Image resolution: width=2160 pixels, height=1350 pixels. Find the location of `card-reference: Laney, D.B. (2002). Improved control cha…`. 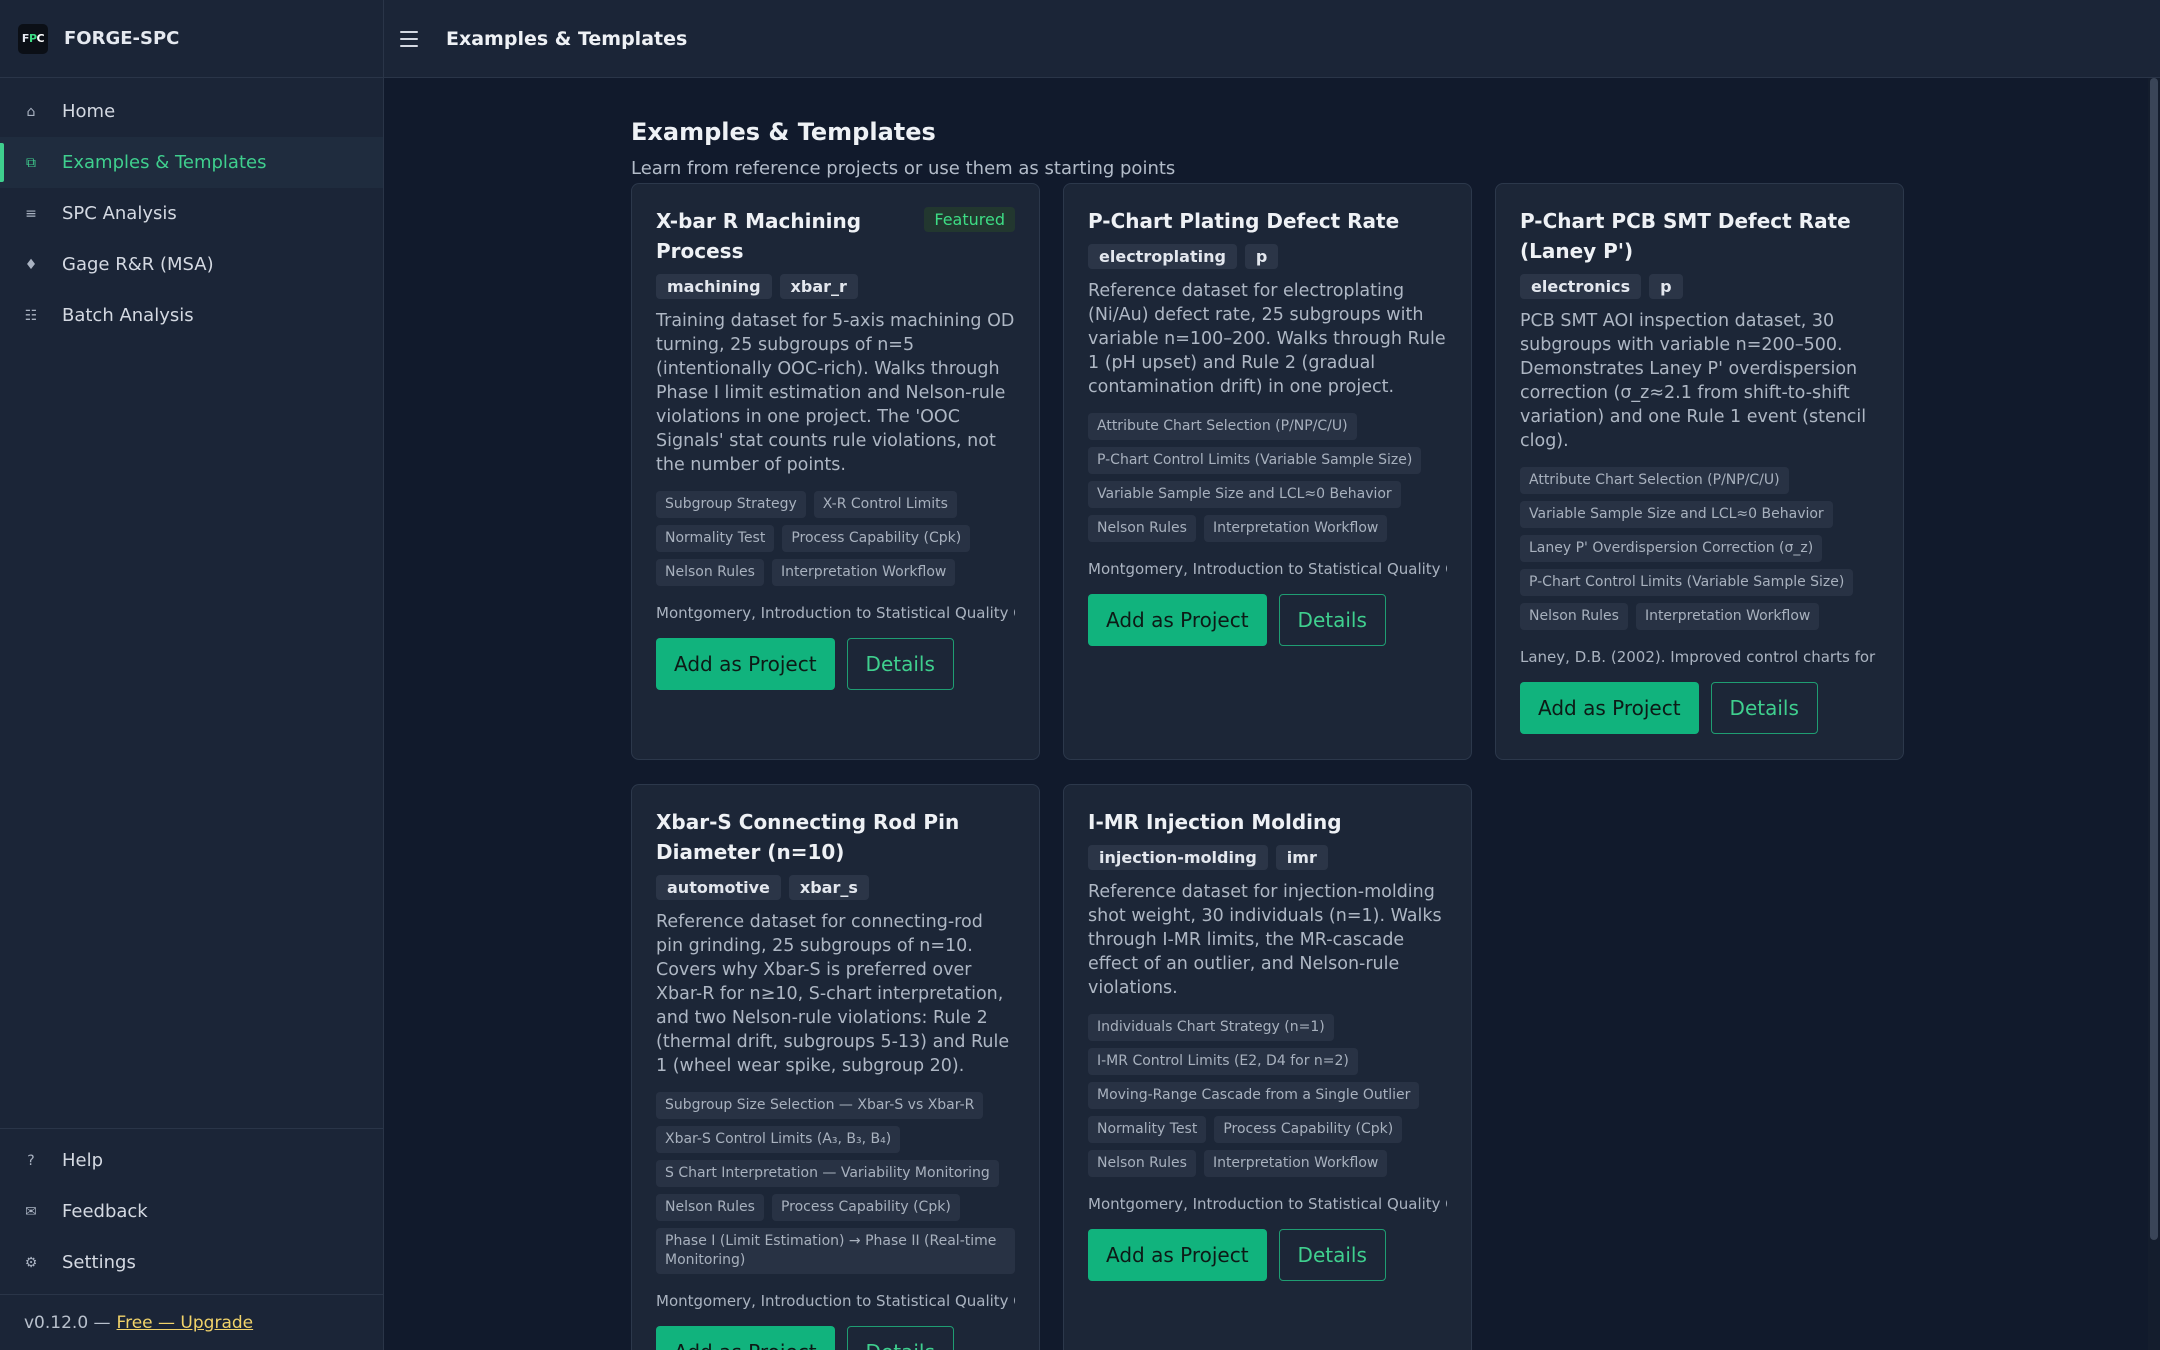

card-reference: Laney, D.B. (2002). Improved control cha… is located at coordinates (1699, 657).